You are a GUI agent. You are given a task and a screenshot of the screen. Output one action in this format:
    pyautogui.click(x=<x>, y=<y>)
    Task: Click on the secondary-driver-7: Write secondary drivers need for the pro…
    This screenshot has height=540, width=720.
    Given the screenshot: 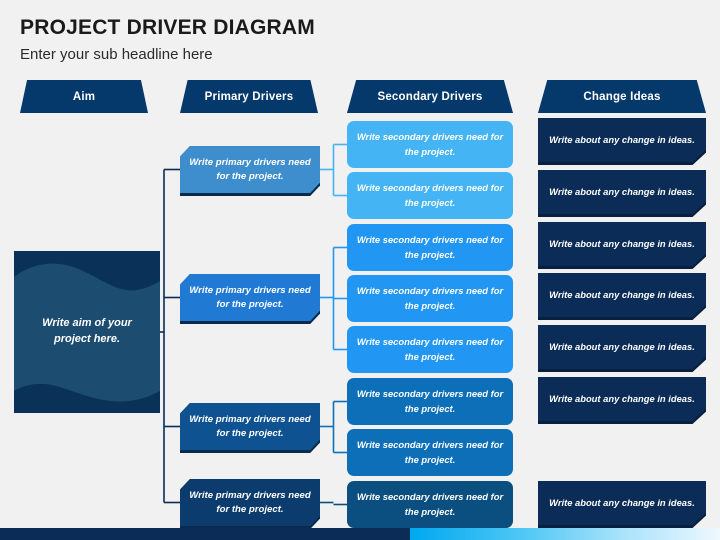 What is the action you would take?
    pyautogui.click(x=430, y=504)
    